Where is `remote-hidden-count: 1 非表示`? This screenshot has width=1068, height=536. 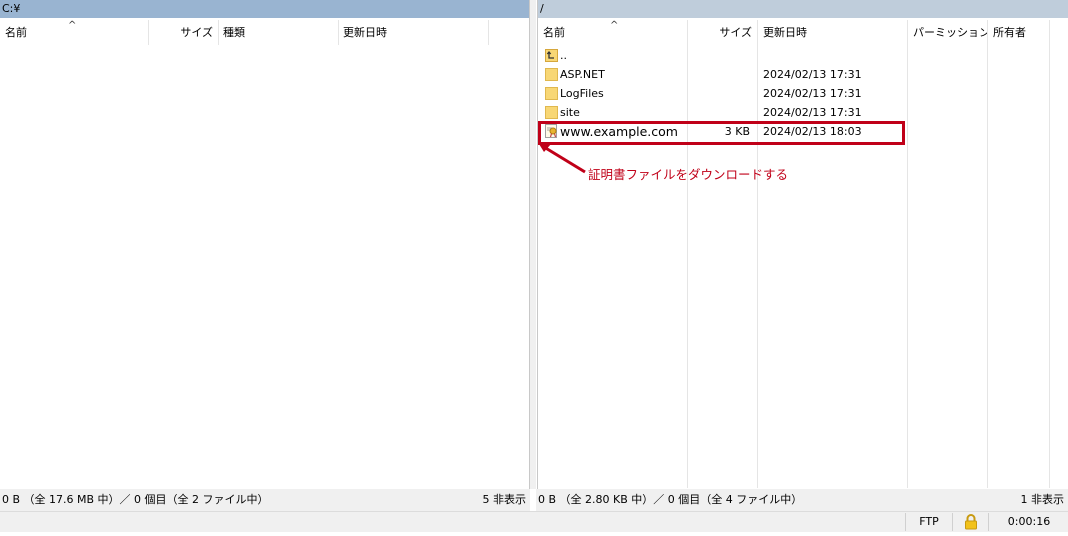 remote-hidden-count: 1 非表示 is located at coordinates (1043, 500).